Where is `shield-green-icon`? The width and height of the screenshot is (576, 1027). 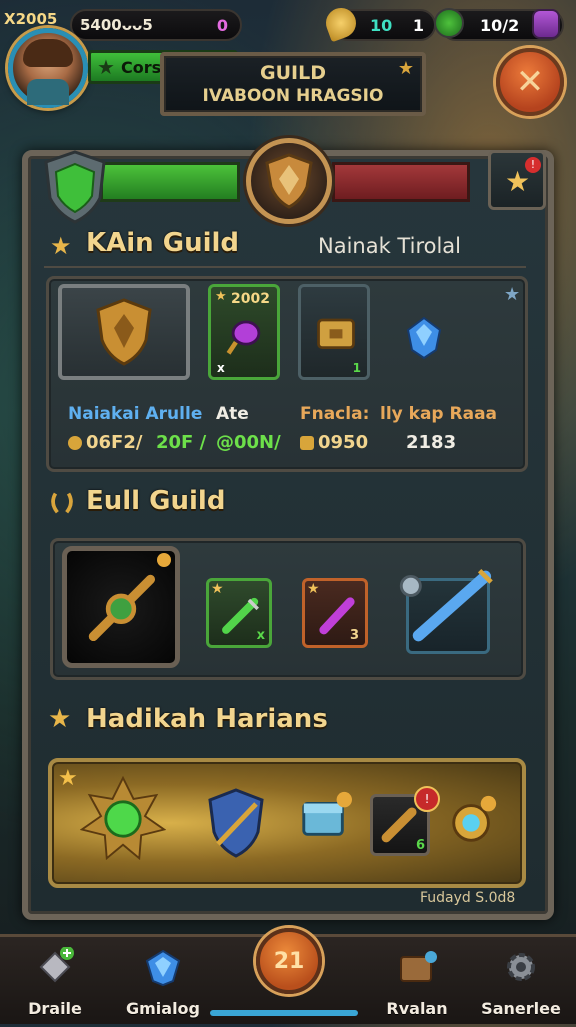
shield-green-icon is located at coordinates (75, 187).